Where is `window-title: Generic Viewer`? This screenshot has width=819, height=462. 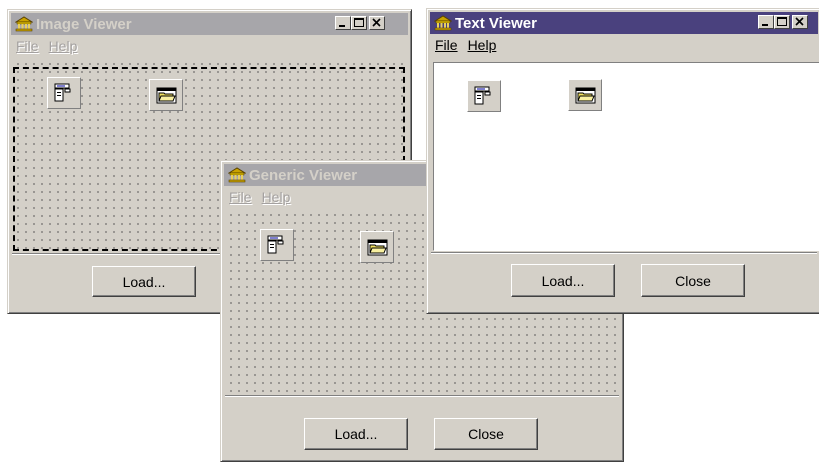
window-title: Generic Viewer is located at coordinates (303, 175).